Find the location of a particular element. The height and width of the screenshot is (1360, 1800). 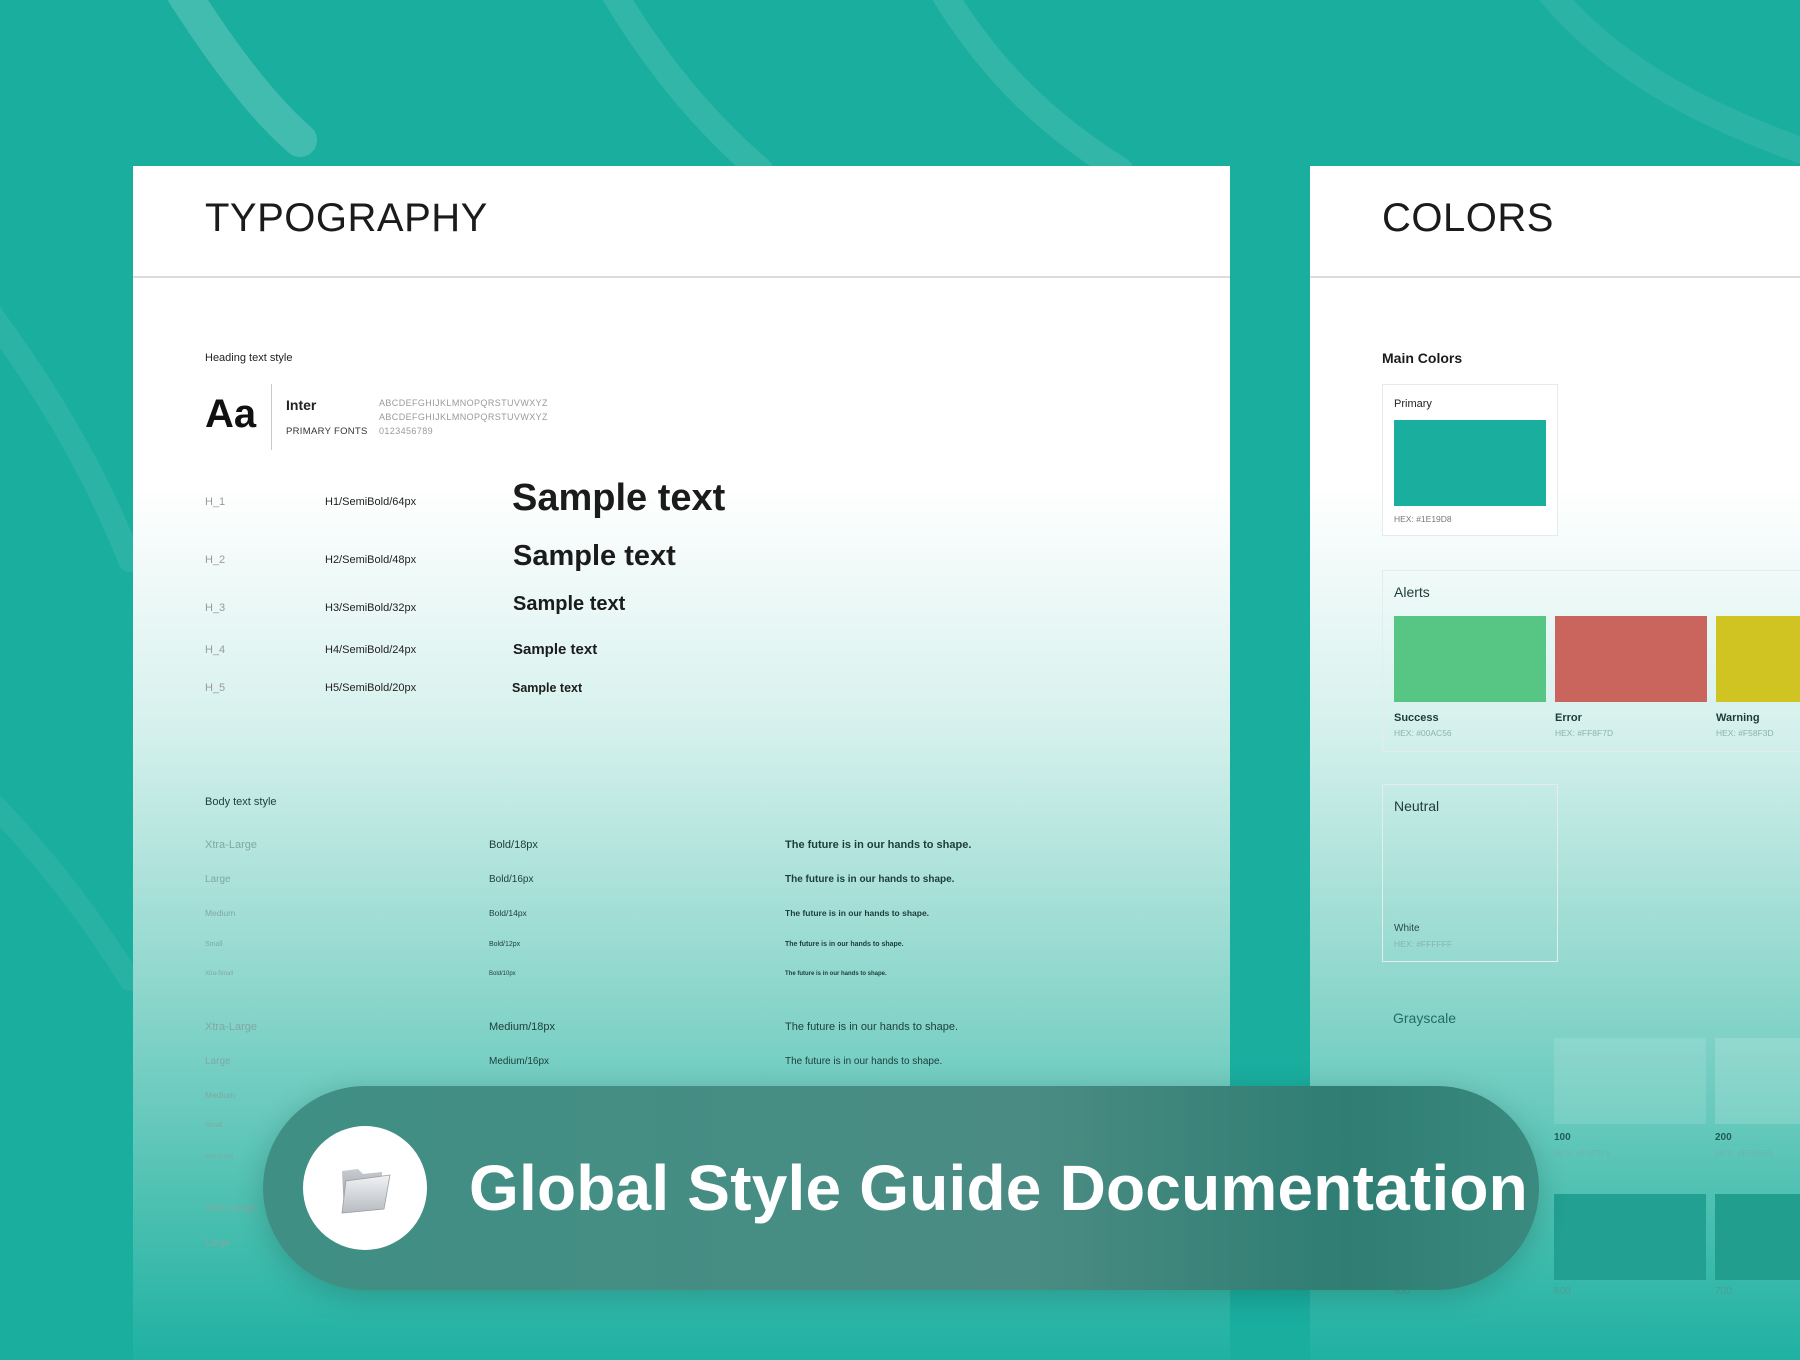

success-hex: HEX: #00AC56 is located at coordinates (1423, 733).